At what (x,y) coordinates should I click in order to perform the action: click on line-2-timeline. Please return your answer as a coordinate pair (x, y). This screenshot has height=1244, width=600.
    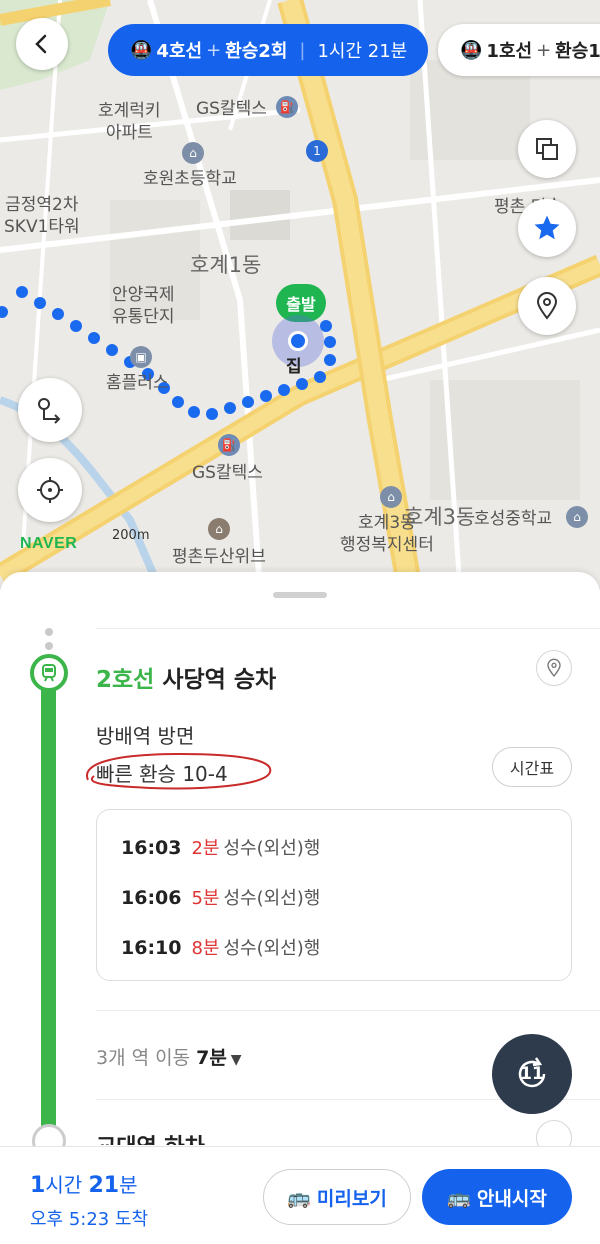
    Looking at the image, I should click on (48, 897).